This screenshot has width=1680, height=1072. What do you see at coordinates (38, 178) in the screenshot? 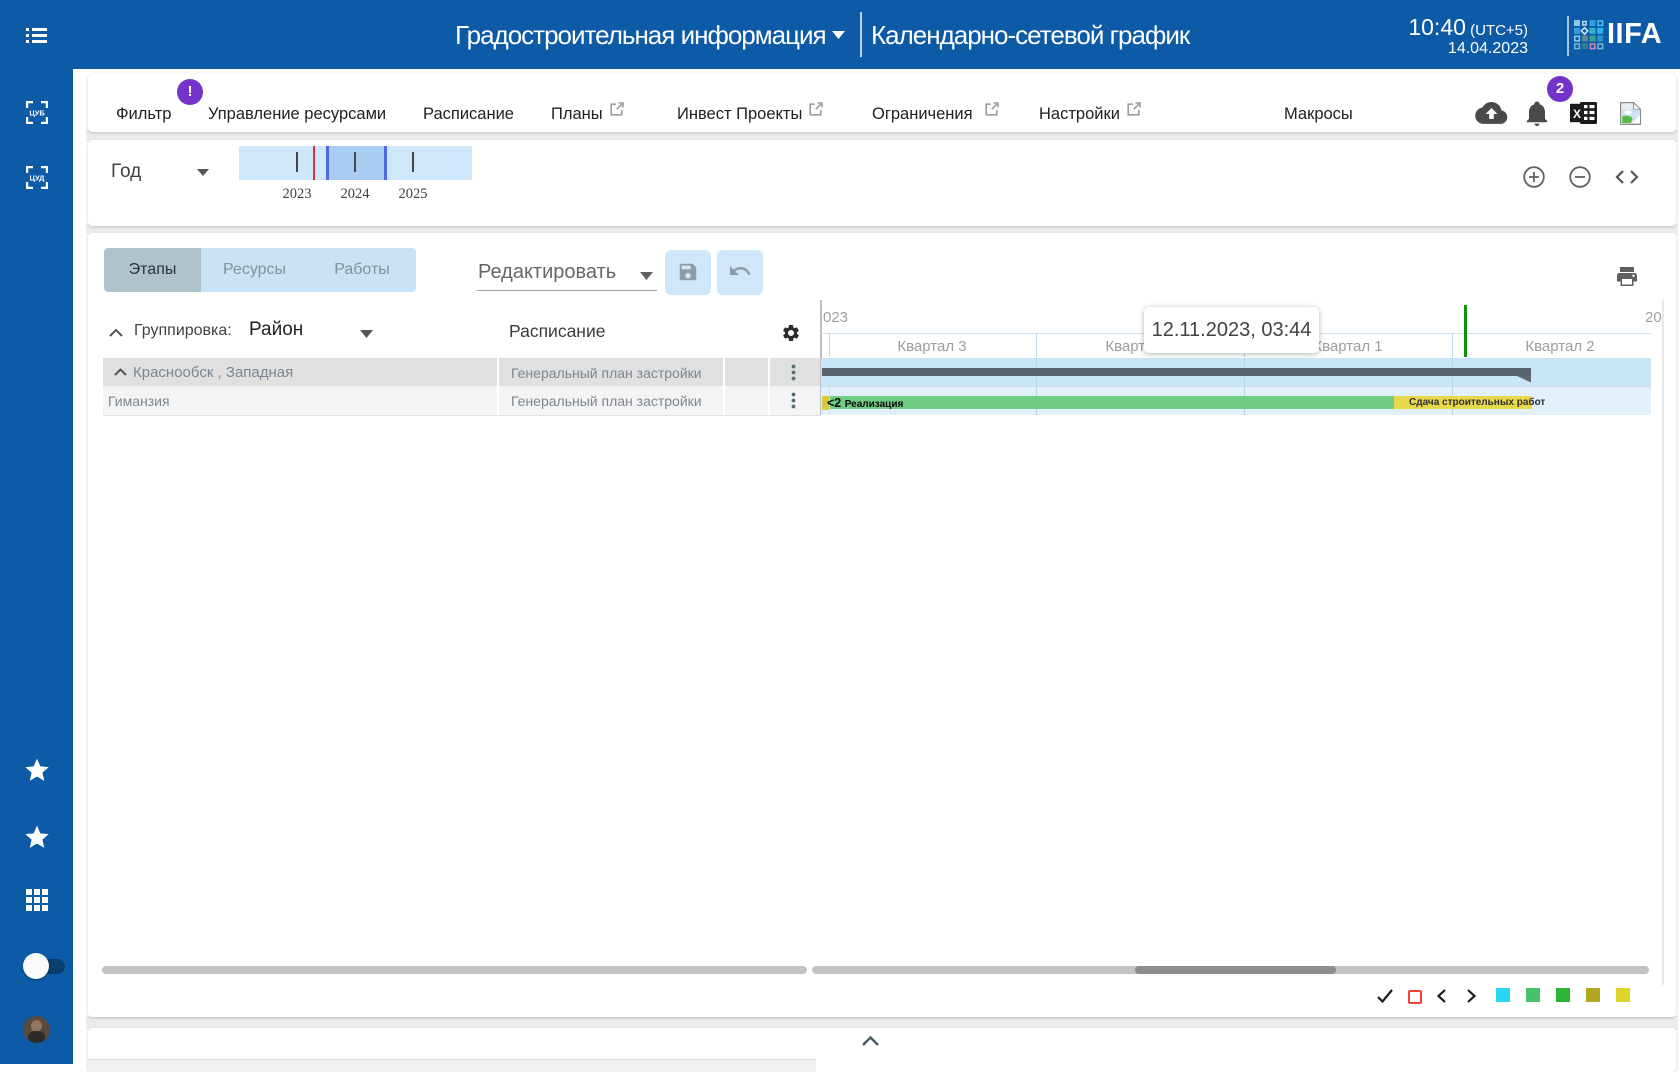
I see `svg-text: ЦУД` at bounding box center [38, 178].